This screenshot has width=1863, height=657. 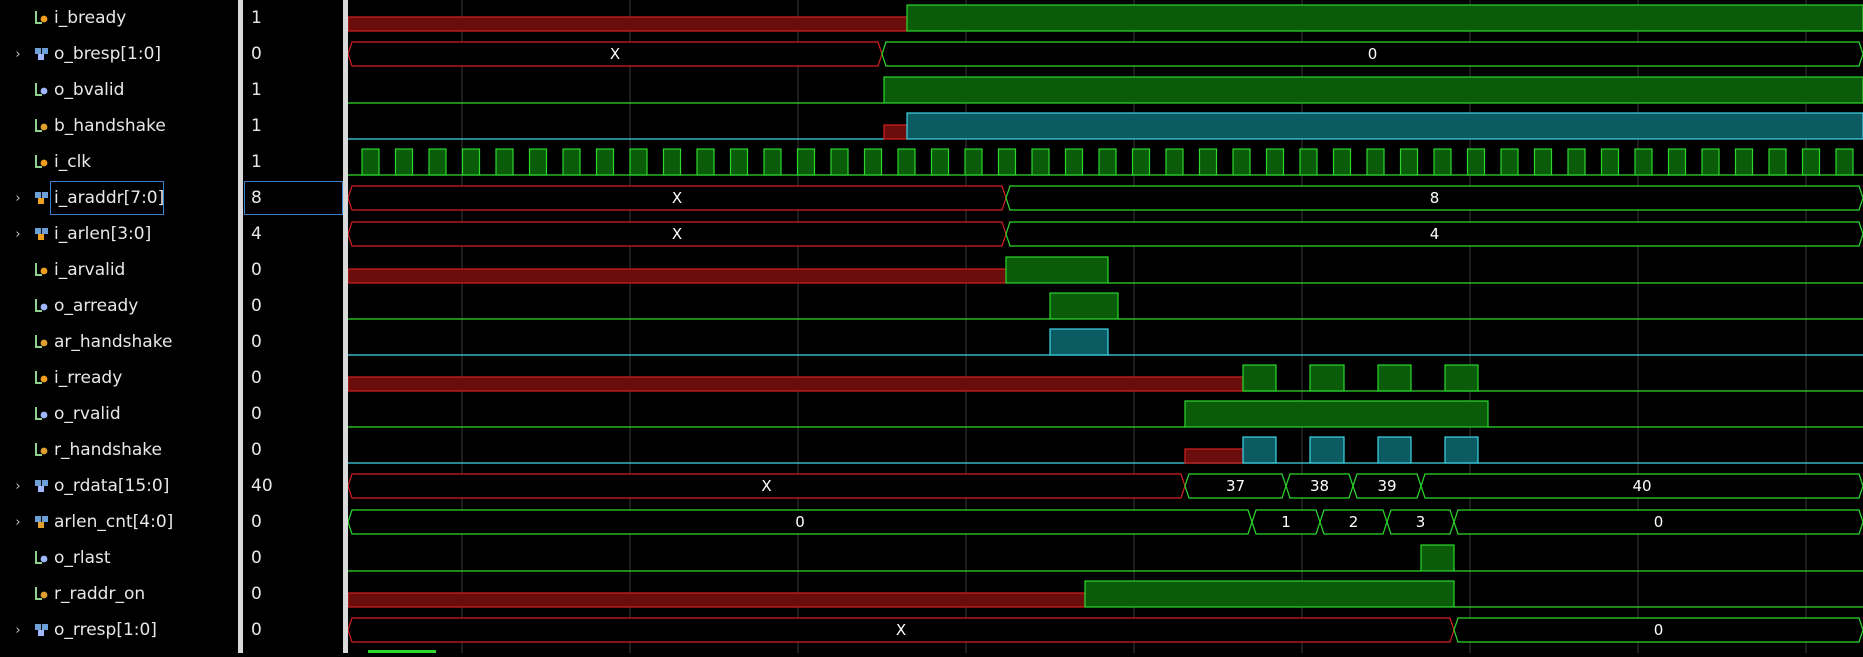 What do you see at coordinates (293, 326) in the screenshot?
I see `signal-value-pane: 1 0 1 1 1 8 4 0 0 0 0 0 0 40 0 0 0 0` at bounding box center [293, 326].